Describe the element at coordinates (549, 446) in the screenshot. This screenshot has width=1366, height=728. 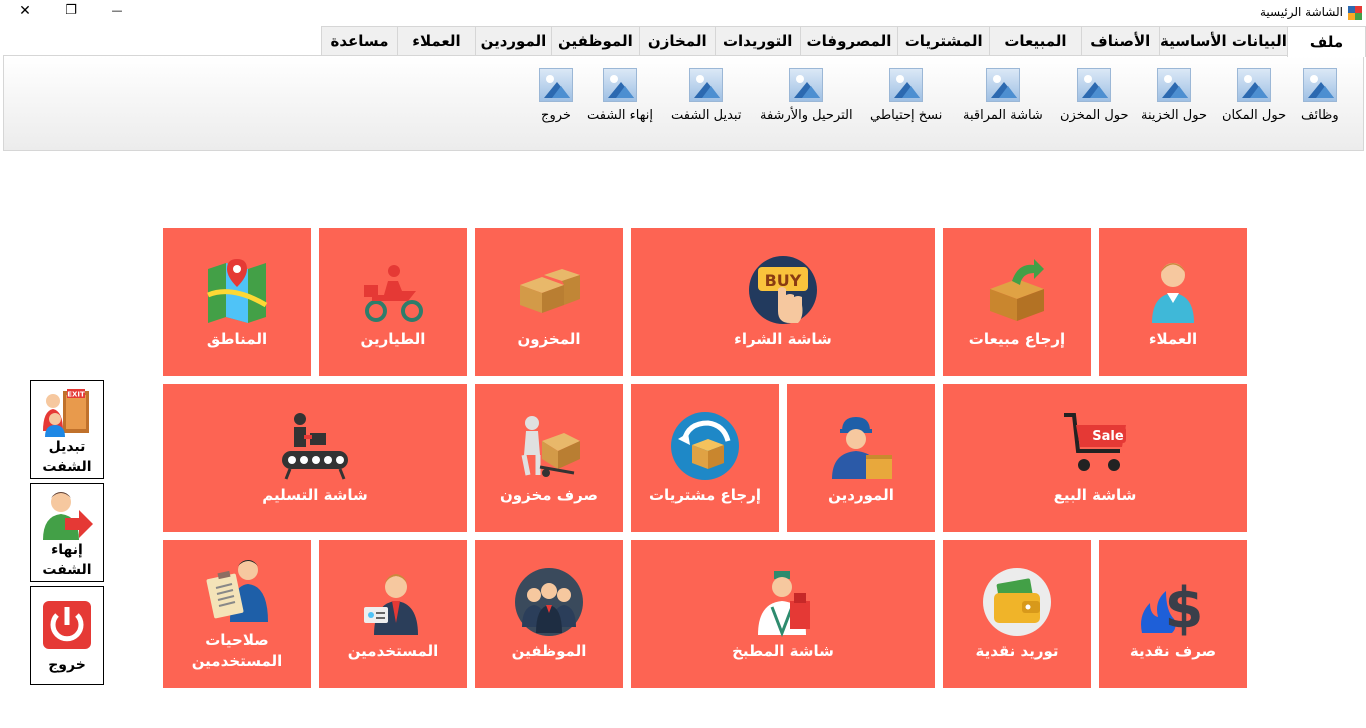
I see `hand-truck-icon` at that location.